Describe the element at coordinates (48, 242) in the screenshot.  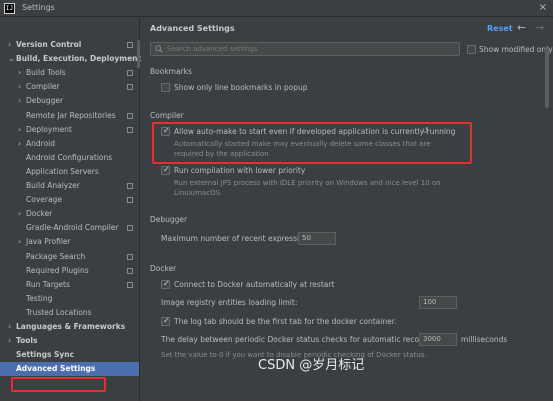
I see `sidebar-item-label: Java Profiler` at that location.